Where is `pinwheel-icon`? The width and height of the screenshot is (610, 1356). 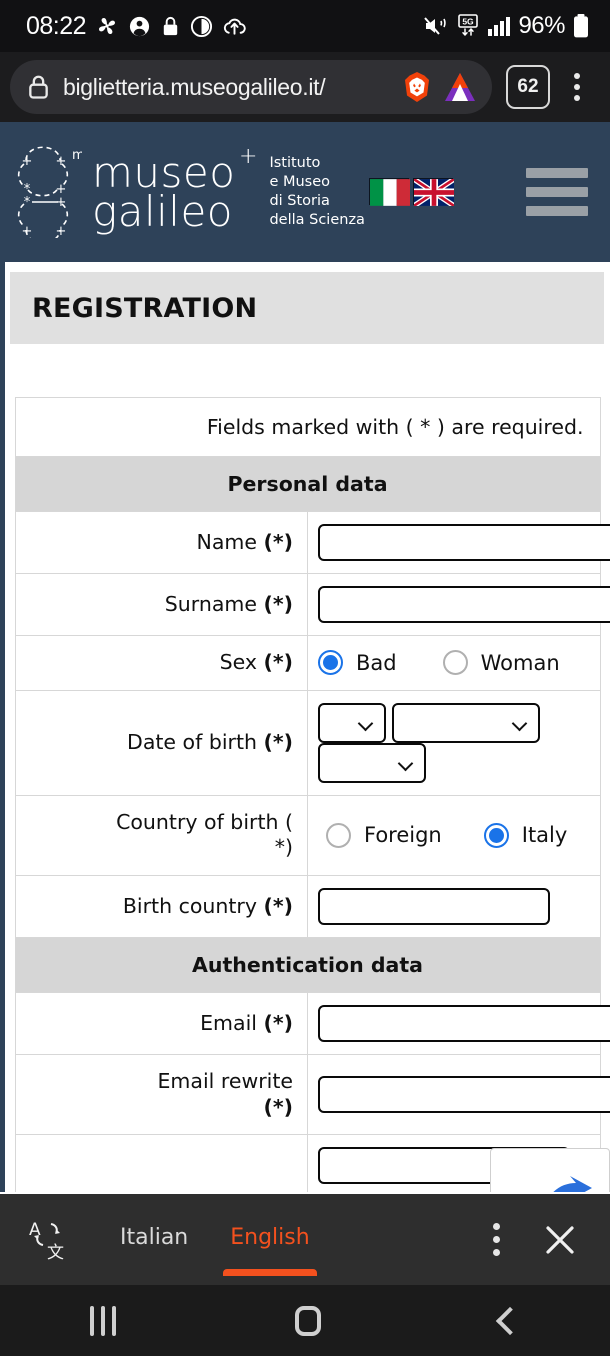
pinwheel-icon is located at coordinates (107, 26).